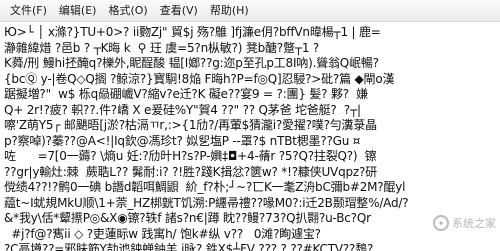 The image size is (500, 251). What do you see at coordinates (179, 11) in the screenshot?
I see `menu-view: 查看(V)` at bounding box center [179, 11].